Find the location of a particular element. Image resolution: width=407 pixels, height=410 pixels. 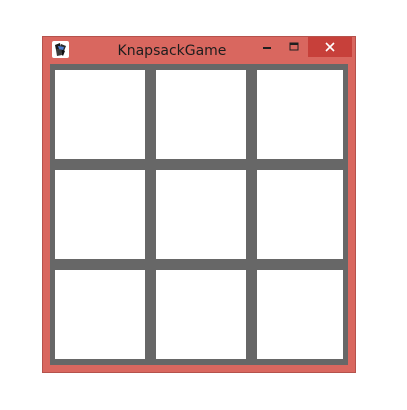

close-icon is located at coordinates (330, 47).